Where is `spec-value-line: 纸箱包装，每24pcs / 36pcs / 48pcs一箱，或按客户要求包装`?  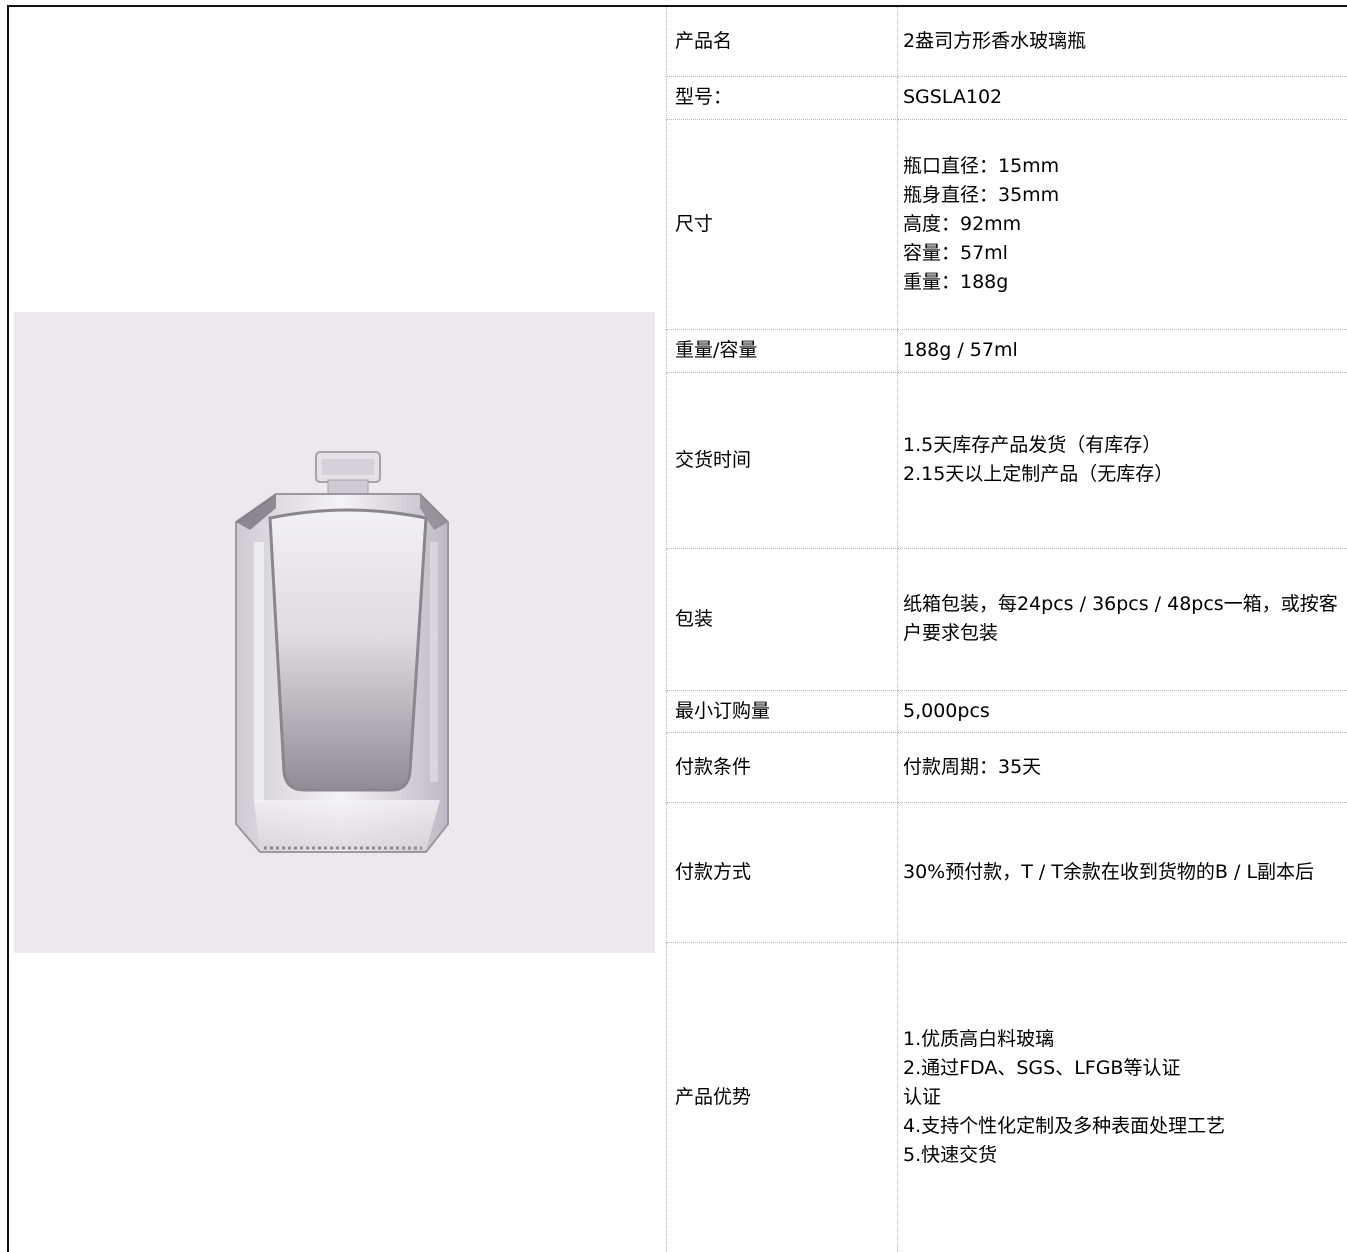
spec-value-line: 纸箱包装，每24pcs / 36pcs / 48pcs一箱，或按客户要求包装 is located at coordinates (1120, 618).